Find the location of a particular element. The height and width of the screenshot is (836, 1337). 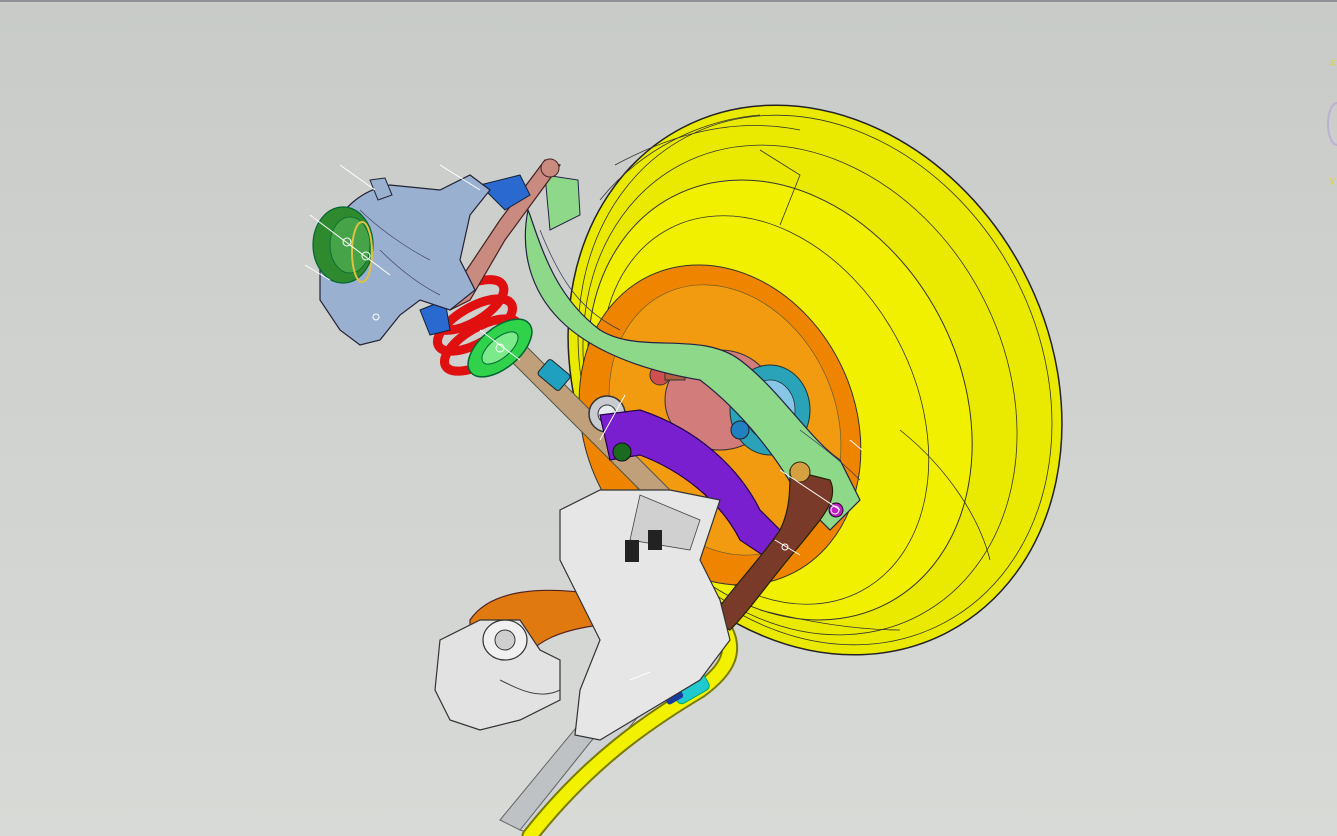

compass-icon: z y is located at coordinates (1330, 127).